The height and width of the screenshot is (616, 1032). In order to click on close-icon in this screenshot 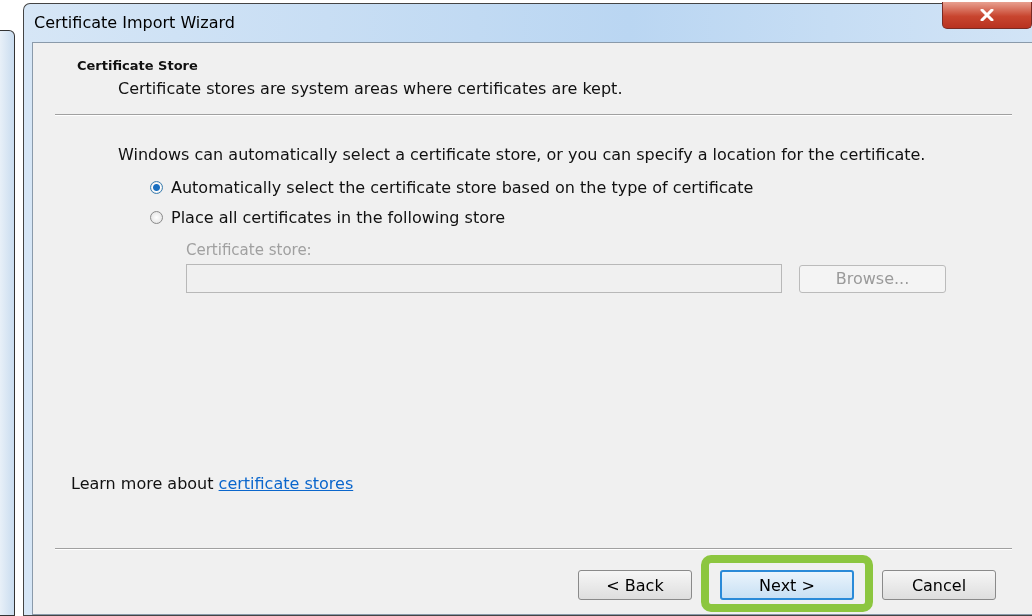, I will do `click(987, 15)`.